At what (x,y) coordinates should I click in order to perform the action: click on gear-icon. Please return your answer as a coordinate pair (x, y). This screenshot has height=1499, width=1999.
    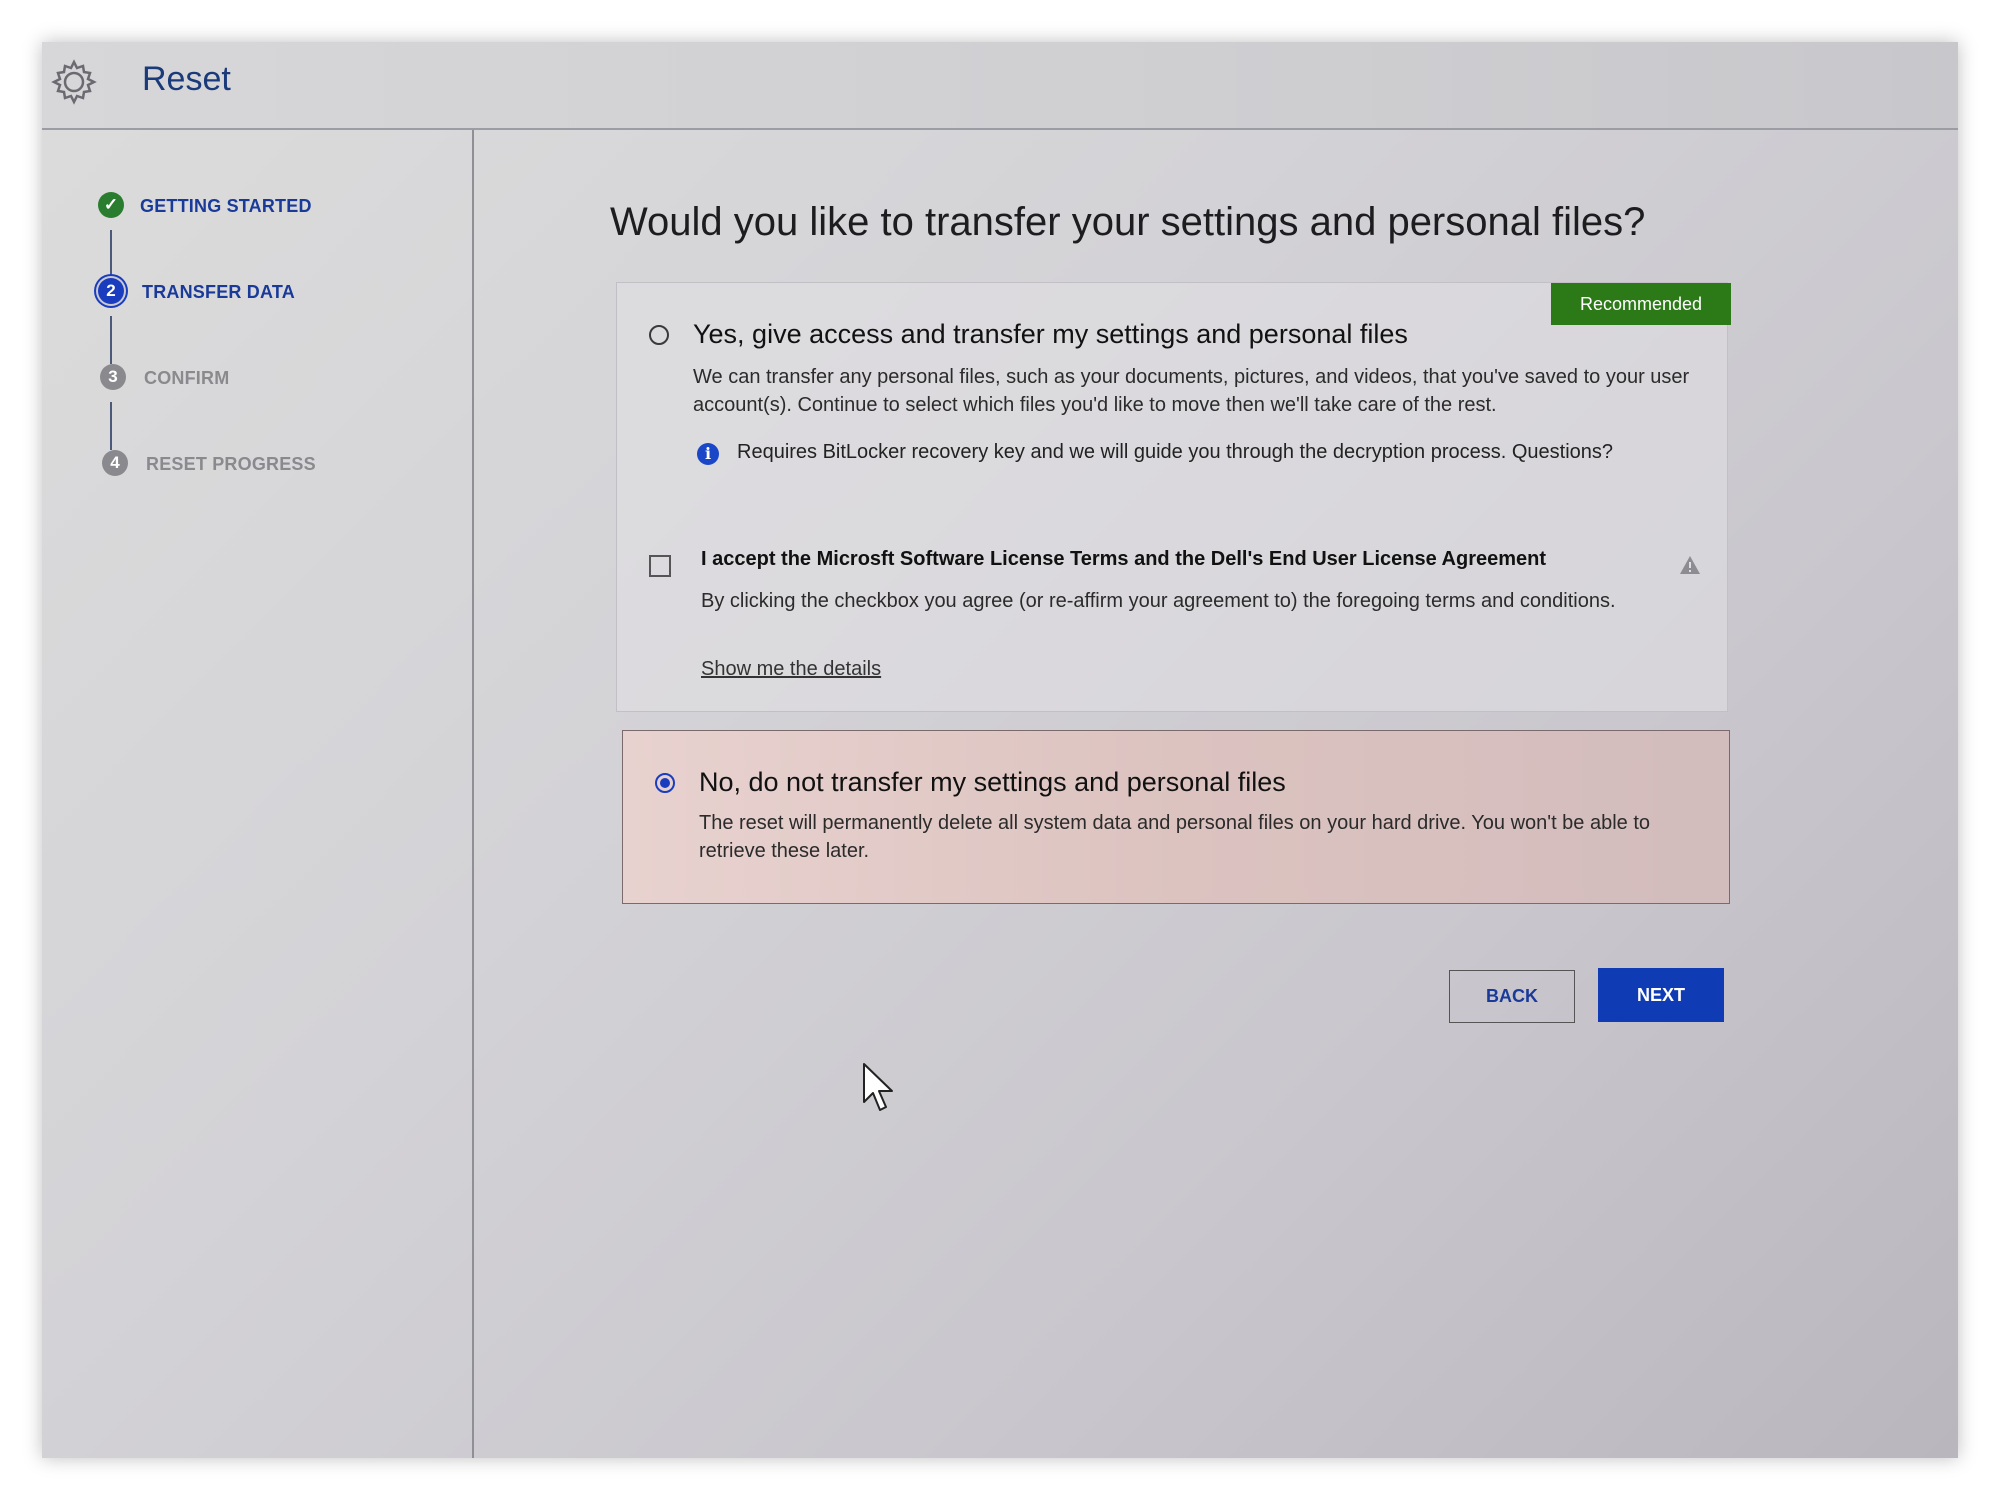
    Looking at the image, I should click on (74, 82).